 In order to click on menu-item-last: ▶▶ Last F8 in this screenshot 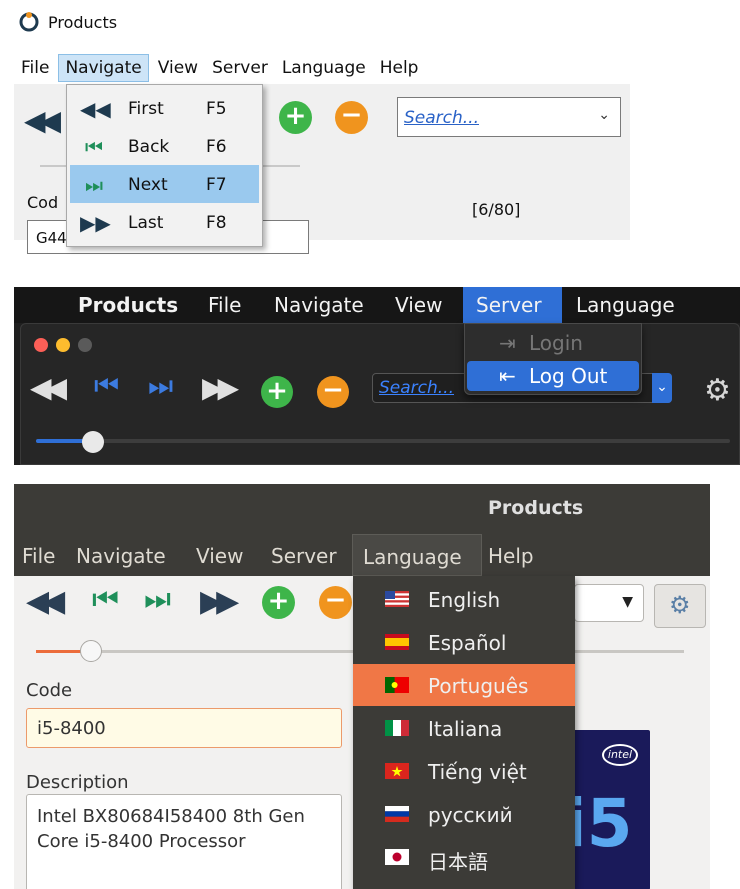, I will do `click(164, 222)`.